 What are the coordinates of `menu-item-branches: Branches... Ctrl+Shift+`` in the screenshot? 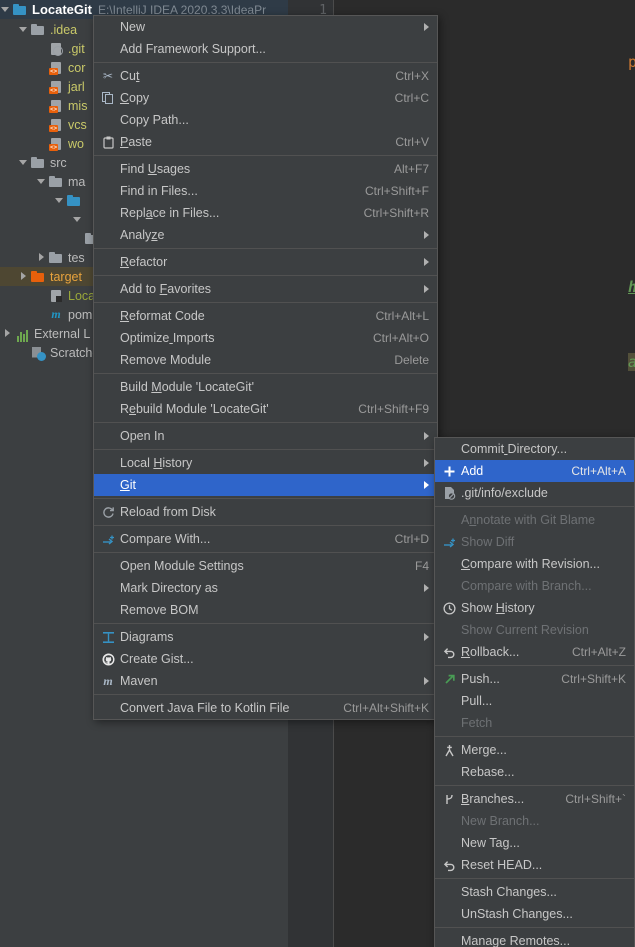 It's located at (534, 799).